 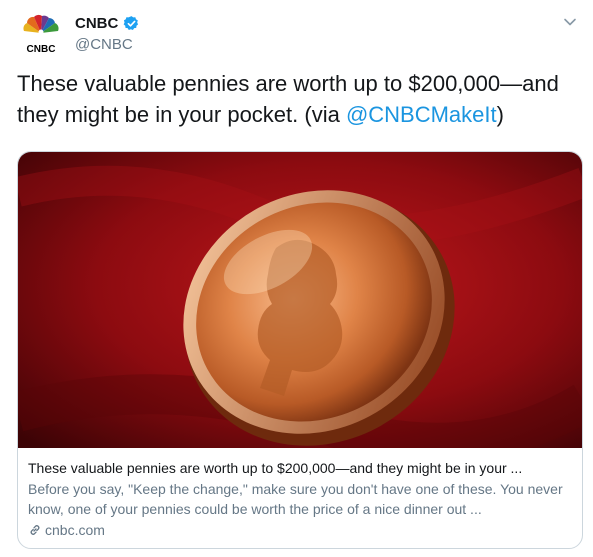 I want to click on display-name: CNBC, so click(x=96, y=23).